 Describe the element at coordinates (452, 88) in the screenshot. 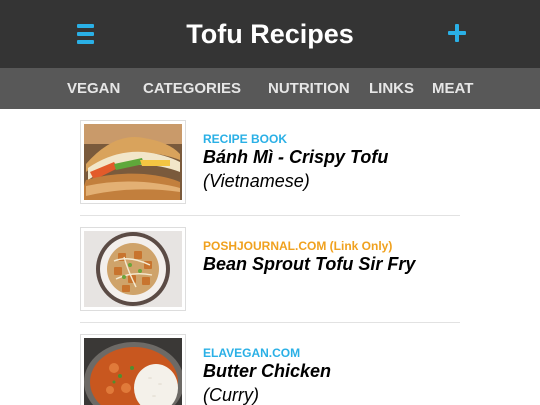

I see `nav-item-meat: MEAT` at that location.